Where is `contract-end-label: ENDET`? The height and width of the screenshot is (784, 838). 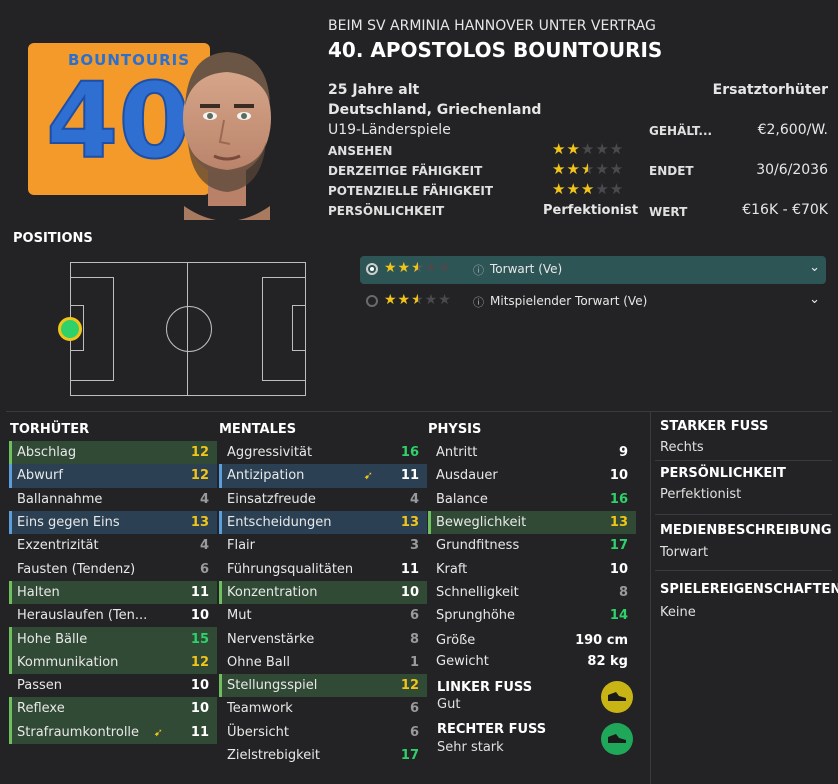 contract-end-label: ENDET is located at coordinates (671, 171).